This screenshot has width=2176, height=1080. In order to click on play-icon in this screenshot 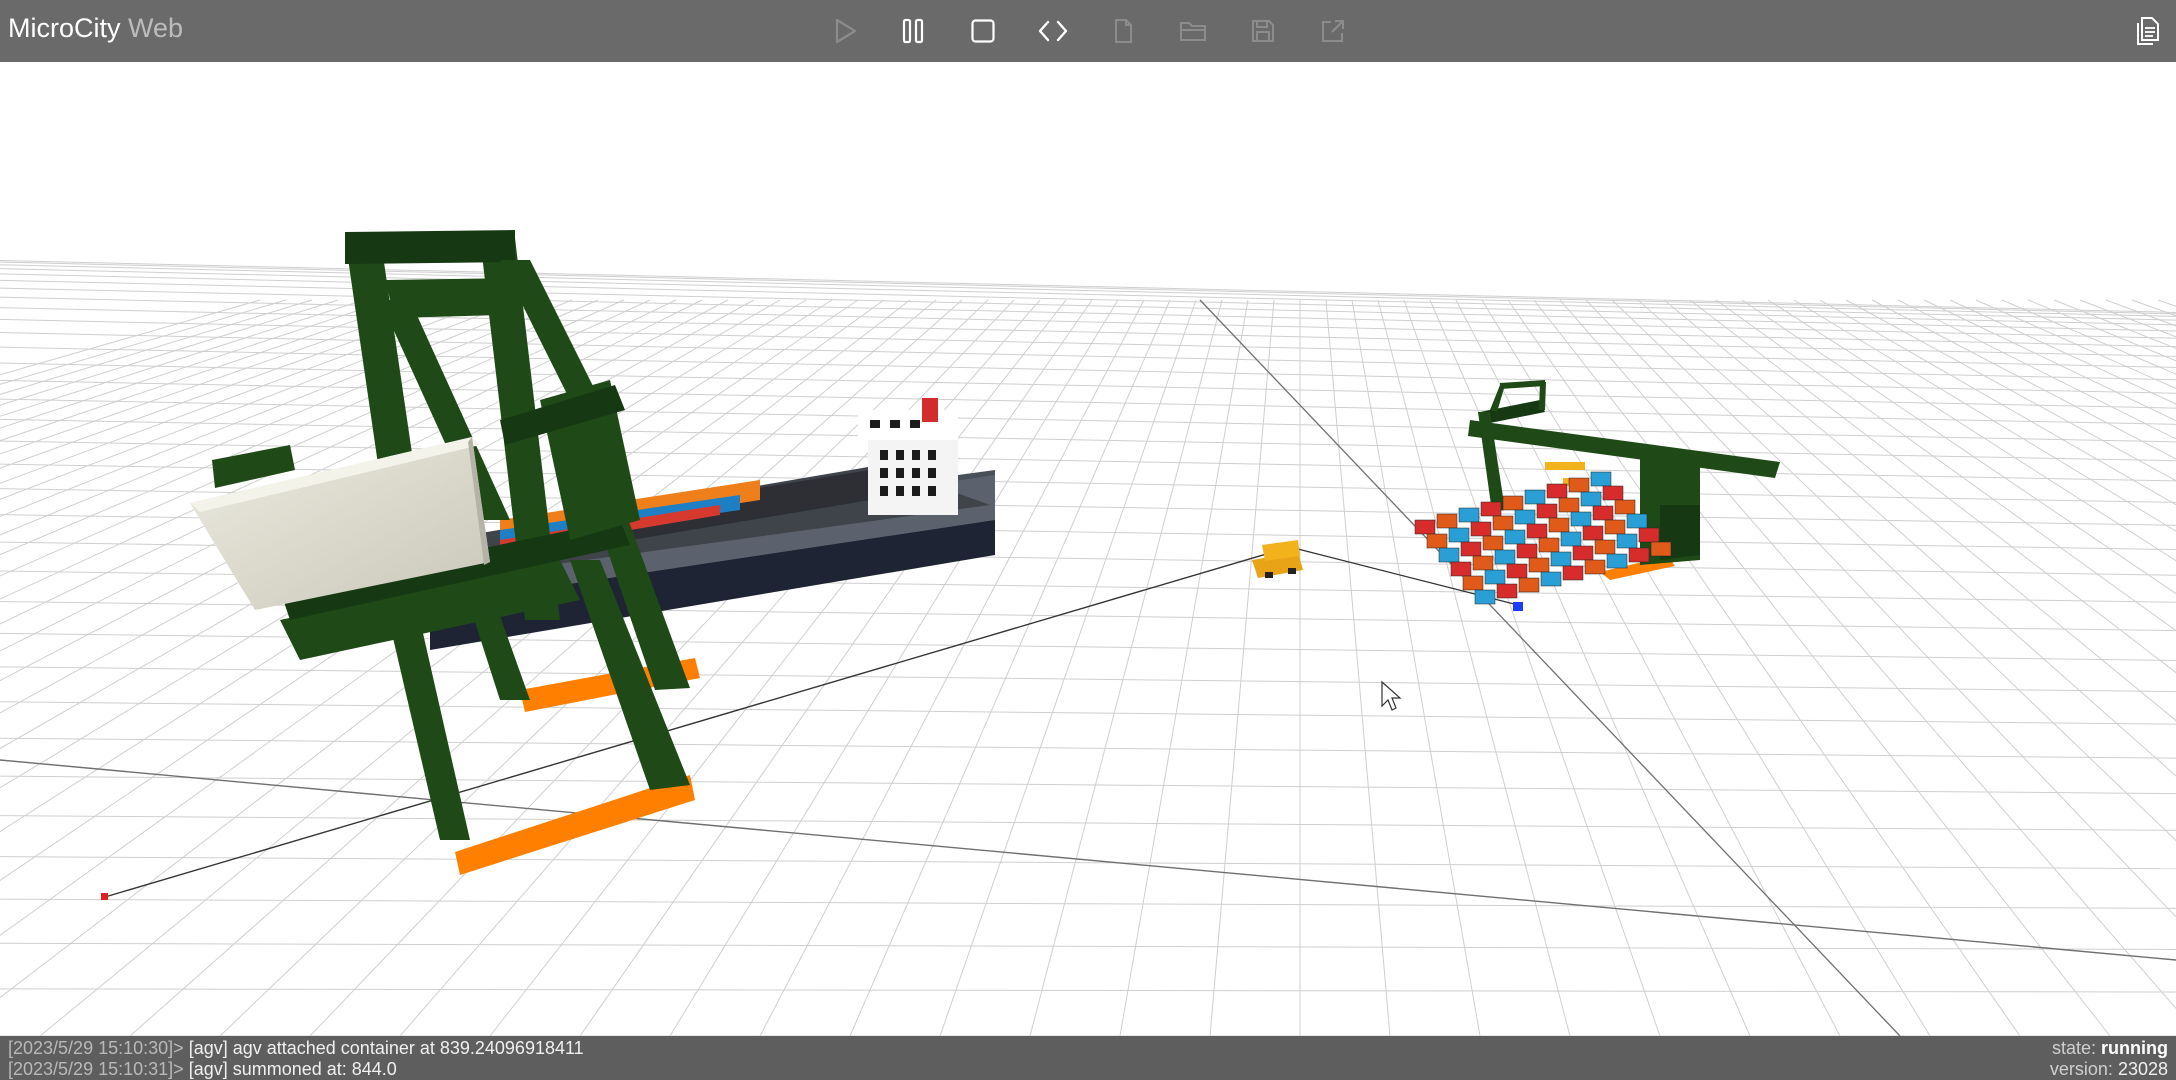, I will do `click(846, 31)`.